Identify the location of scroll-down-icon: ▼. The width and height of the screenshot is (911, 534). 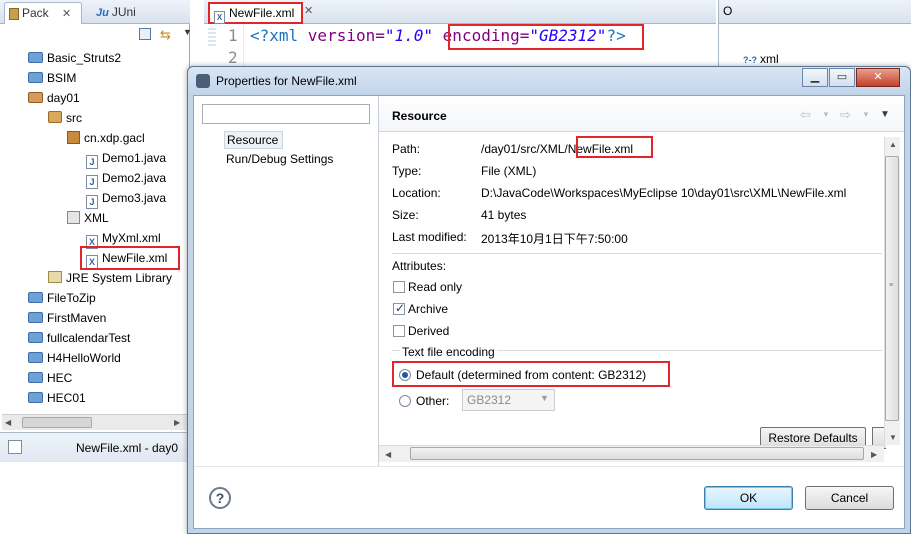
(893, 437).